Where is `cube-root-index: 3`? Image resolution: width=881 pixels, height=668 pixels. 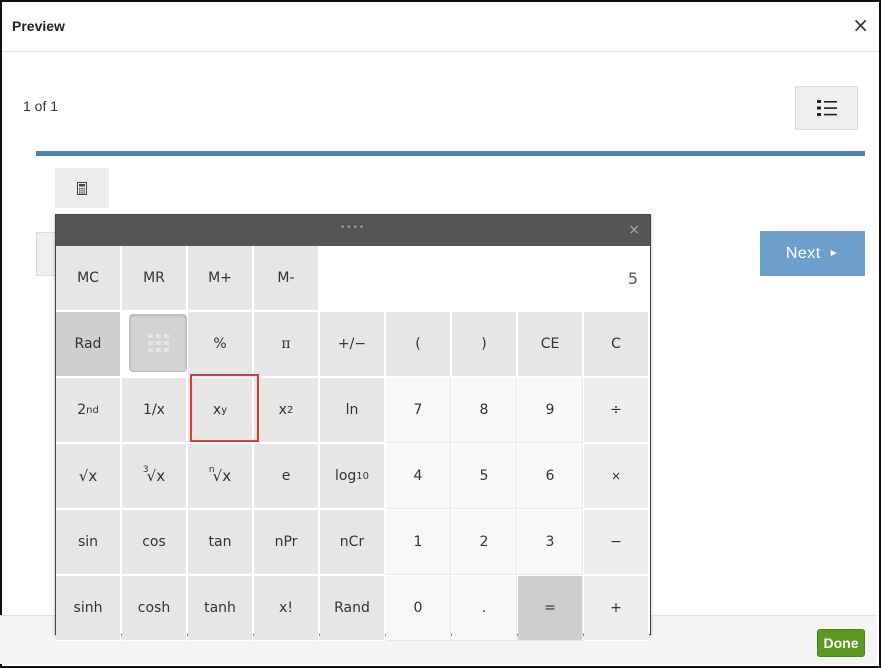 cube-root-index: 3 is located at coordinates (145, 470).